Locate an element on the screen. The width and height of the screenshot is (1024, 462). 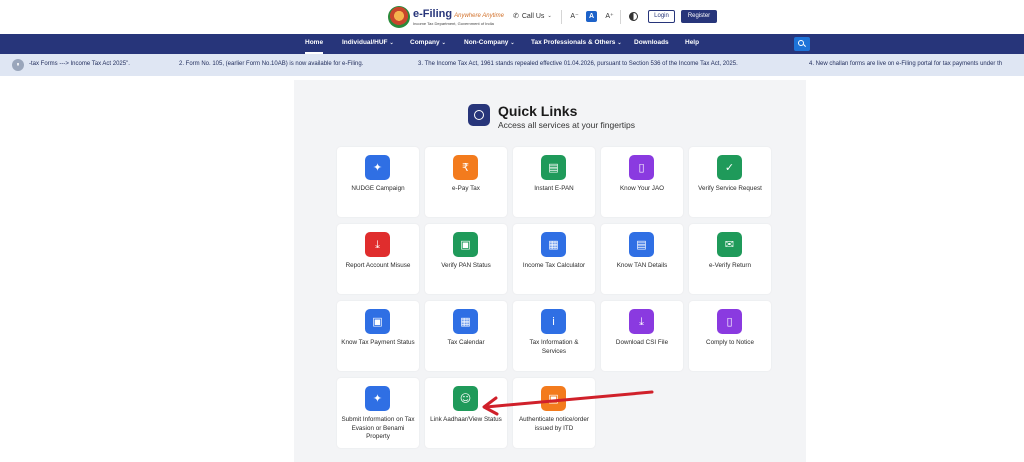
nav-home: Home is located at coordinates (314, 44).